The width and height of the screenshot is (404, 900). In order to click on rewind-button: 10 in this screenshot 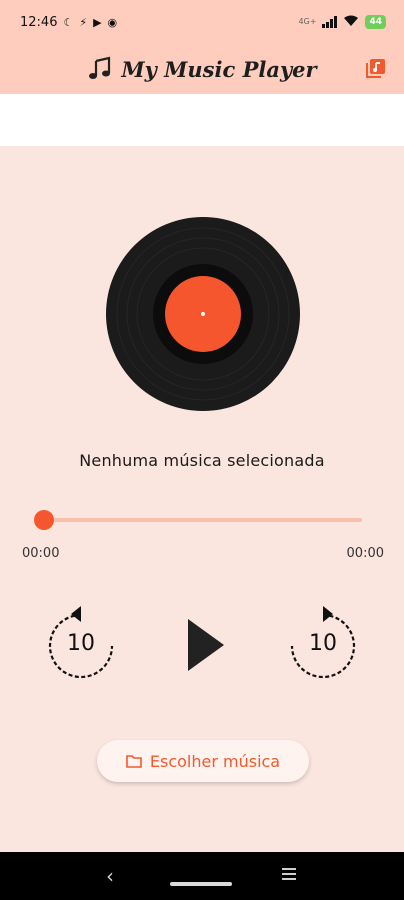, I will do `click(81, 642)`.